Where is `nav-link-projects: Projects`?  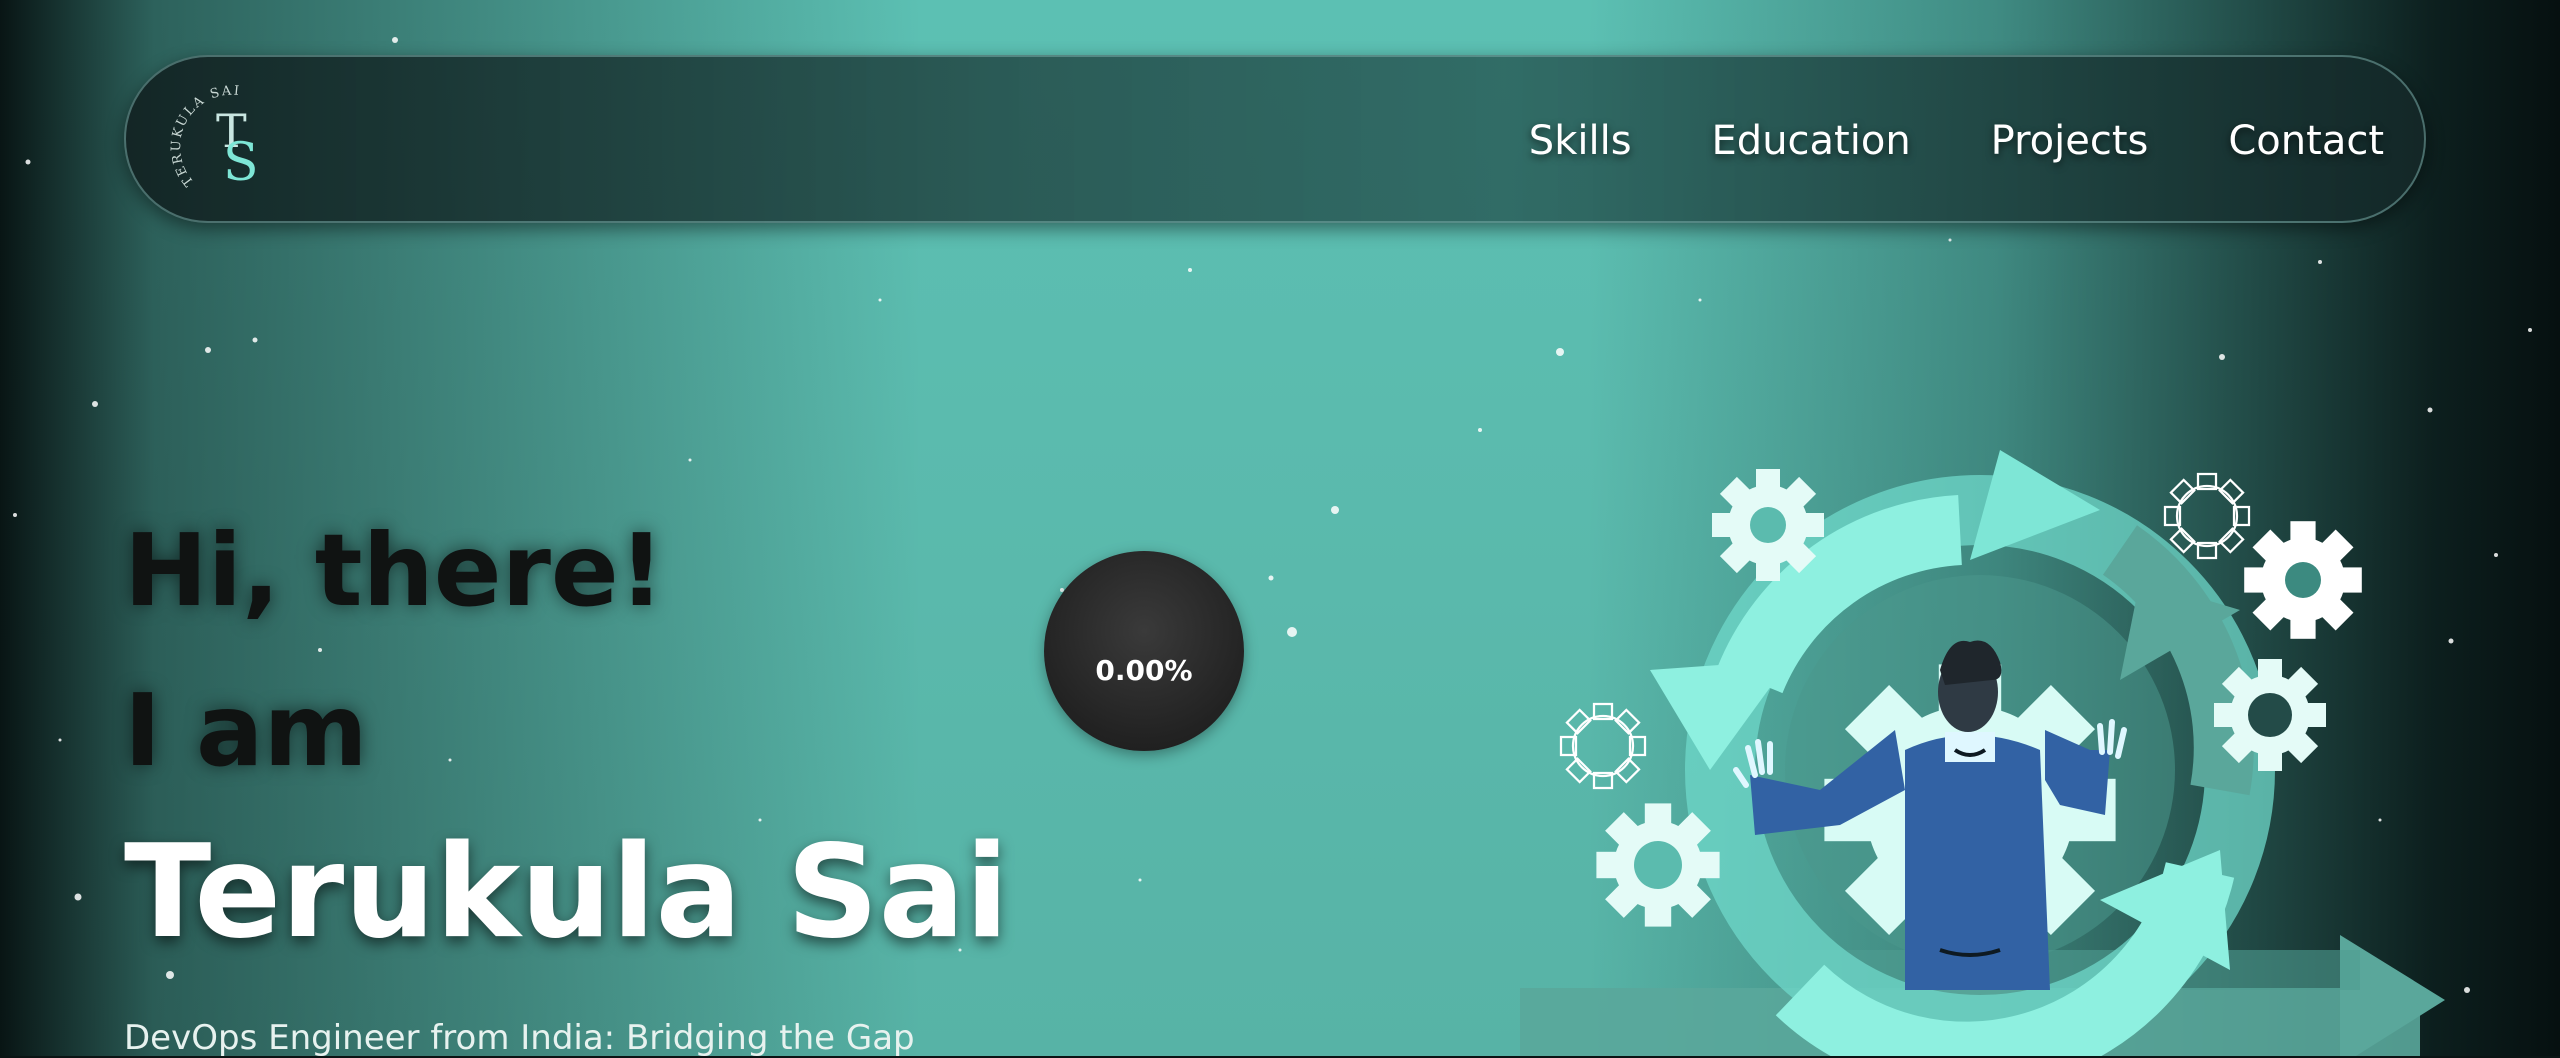
nav-link-projects: Projects is located at coordinates (2070, 141).